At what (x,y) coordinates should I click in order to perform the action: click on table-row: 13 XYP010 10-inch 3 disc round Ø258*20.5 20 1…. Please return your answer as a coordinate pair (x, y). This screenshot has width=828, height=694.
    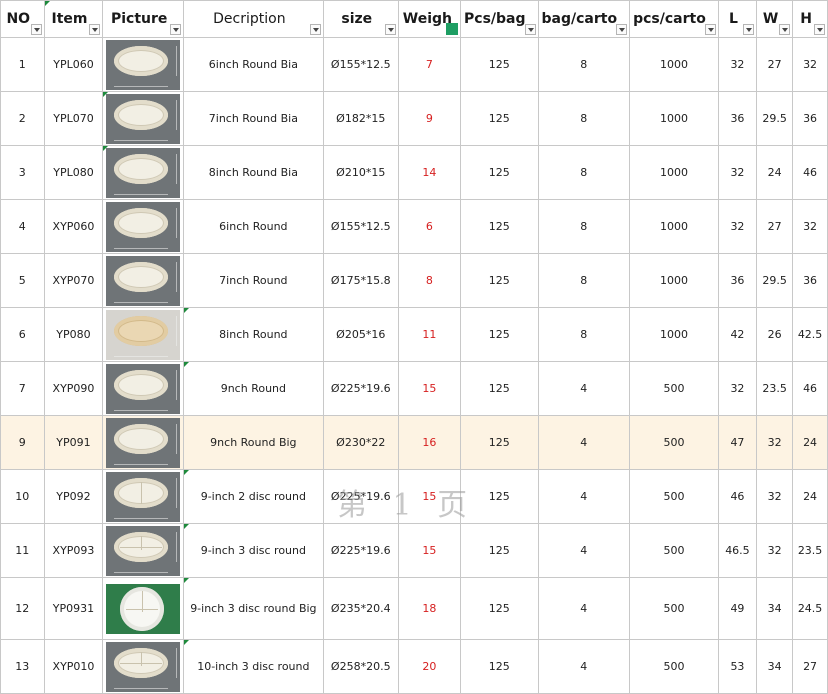
    Looking at the image, I should click on (414, 666).